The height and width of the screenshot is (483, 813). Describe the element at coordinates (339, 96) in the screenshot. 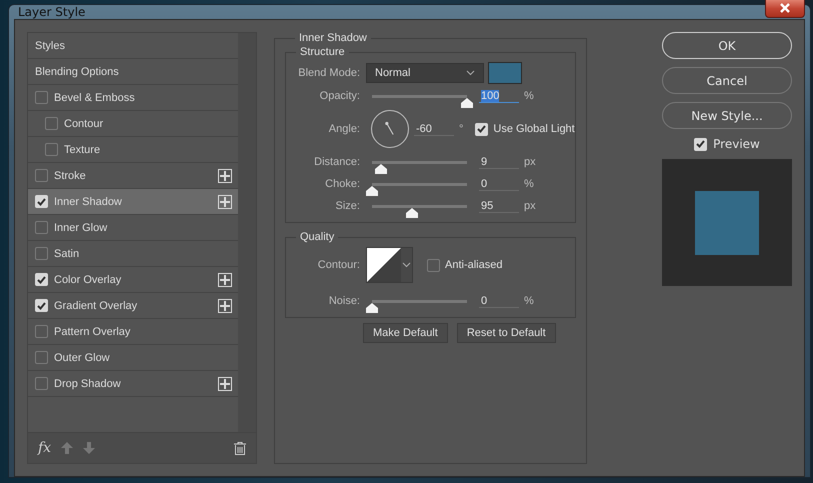

I see `field-label: Opacity:` at that location.